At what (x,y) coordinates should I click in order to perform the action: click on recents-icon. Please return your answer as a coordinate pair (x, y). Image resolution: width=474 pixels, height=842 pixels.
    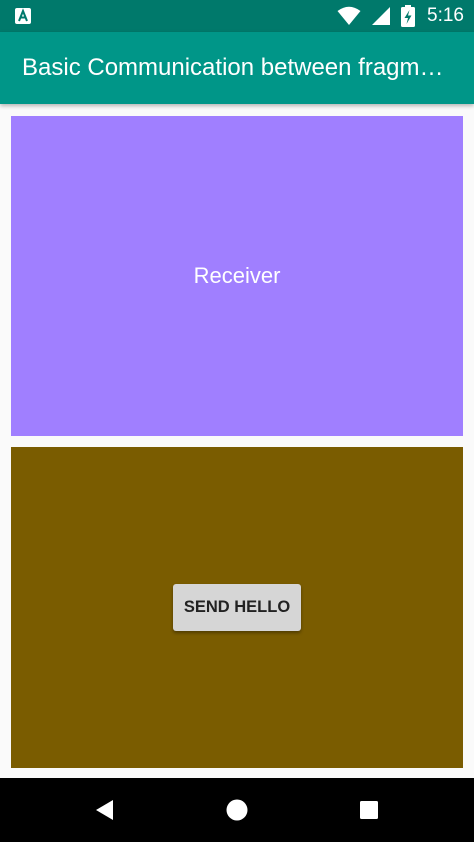
    Looking at the image, I should click on (369, 810).